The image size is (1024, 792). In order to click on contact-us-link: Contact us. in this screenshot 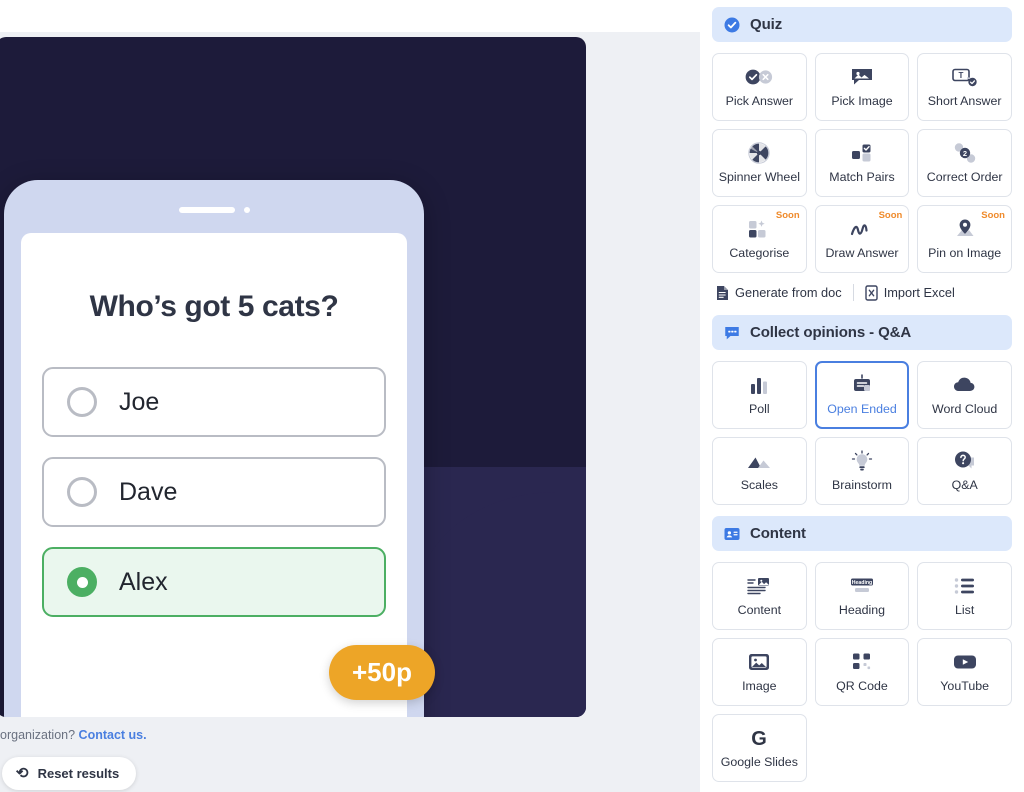, I will do `click(113, 735)`.